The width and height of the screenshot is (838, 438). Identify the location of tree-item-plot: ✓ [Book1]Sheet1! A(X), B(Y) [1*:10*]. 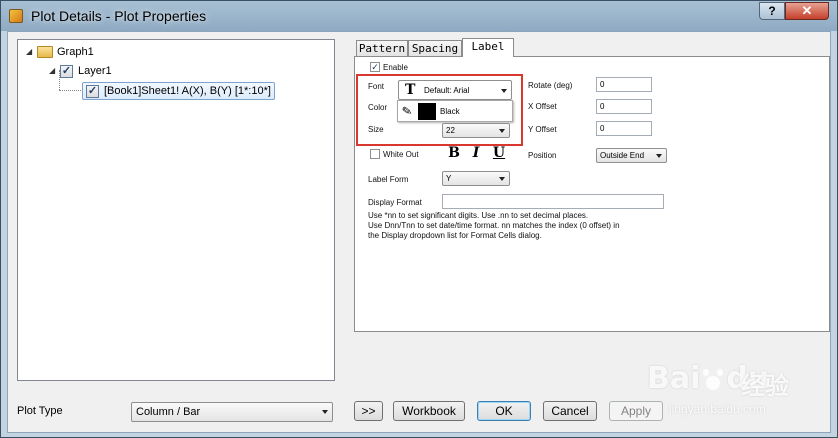
(178, 91).